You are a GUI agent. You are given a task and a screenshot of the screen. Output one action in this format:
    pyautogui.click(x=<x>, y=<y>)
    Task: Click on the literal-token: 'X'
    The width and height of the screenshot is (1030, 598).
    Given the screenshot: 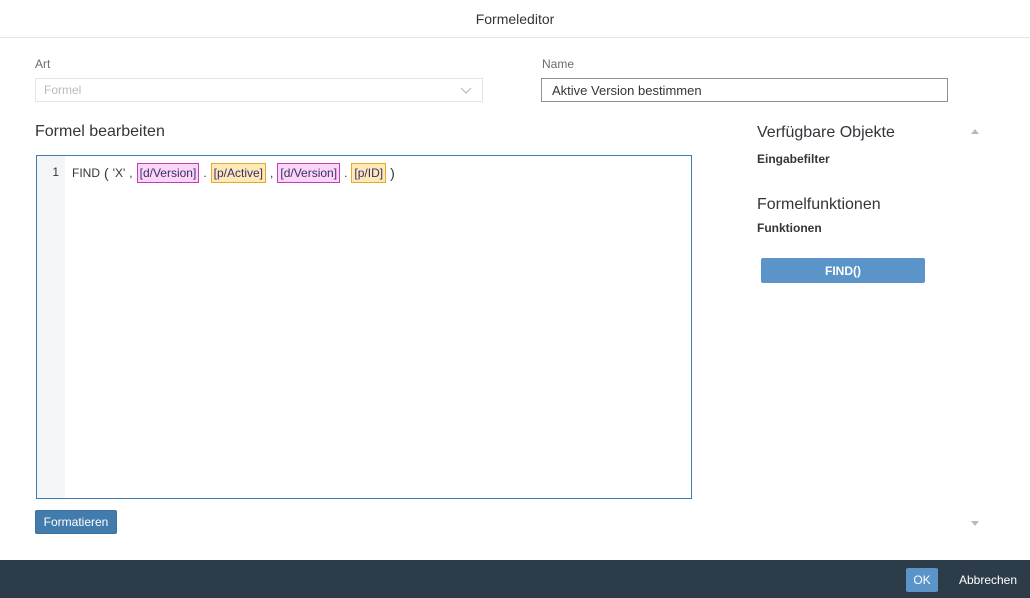 What is the action you would take?
    pyautogui.click(x=119, y=173)
    